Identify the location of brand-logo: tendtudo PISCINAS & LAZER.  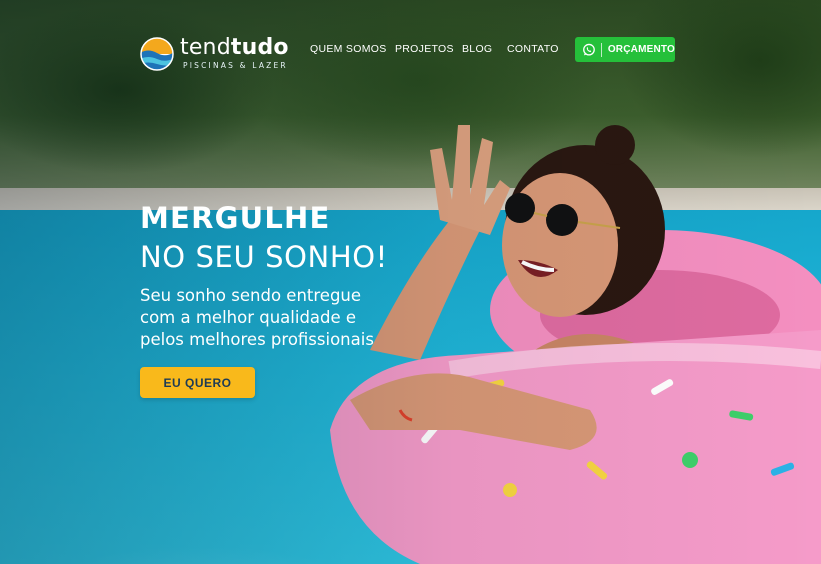
(214, 54).